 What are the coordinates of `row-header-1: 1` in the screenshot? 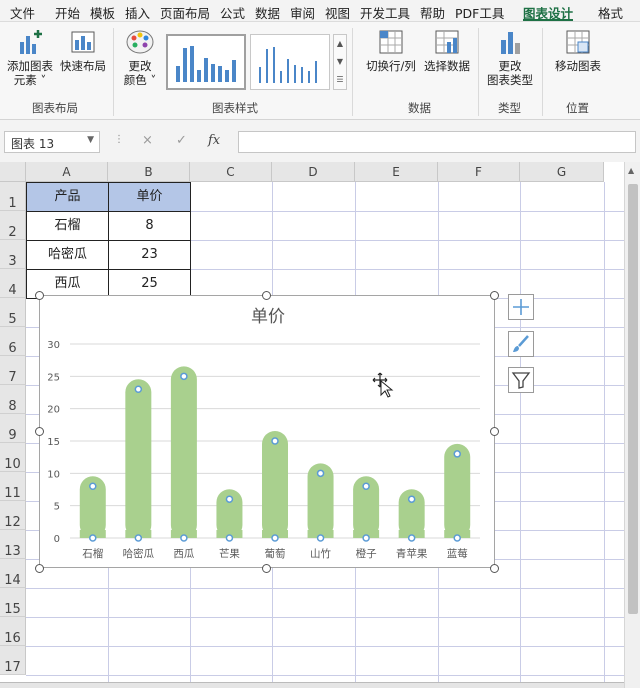 It's located at (13, 196).